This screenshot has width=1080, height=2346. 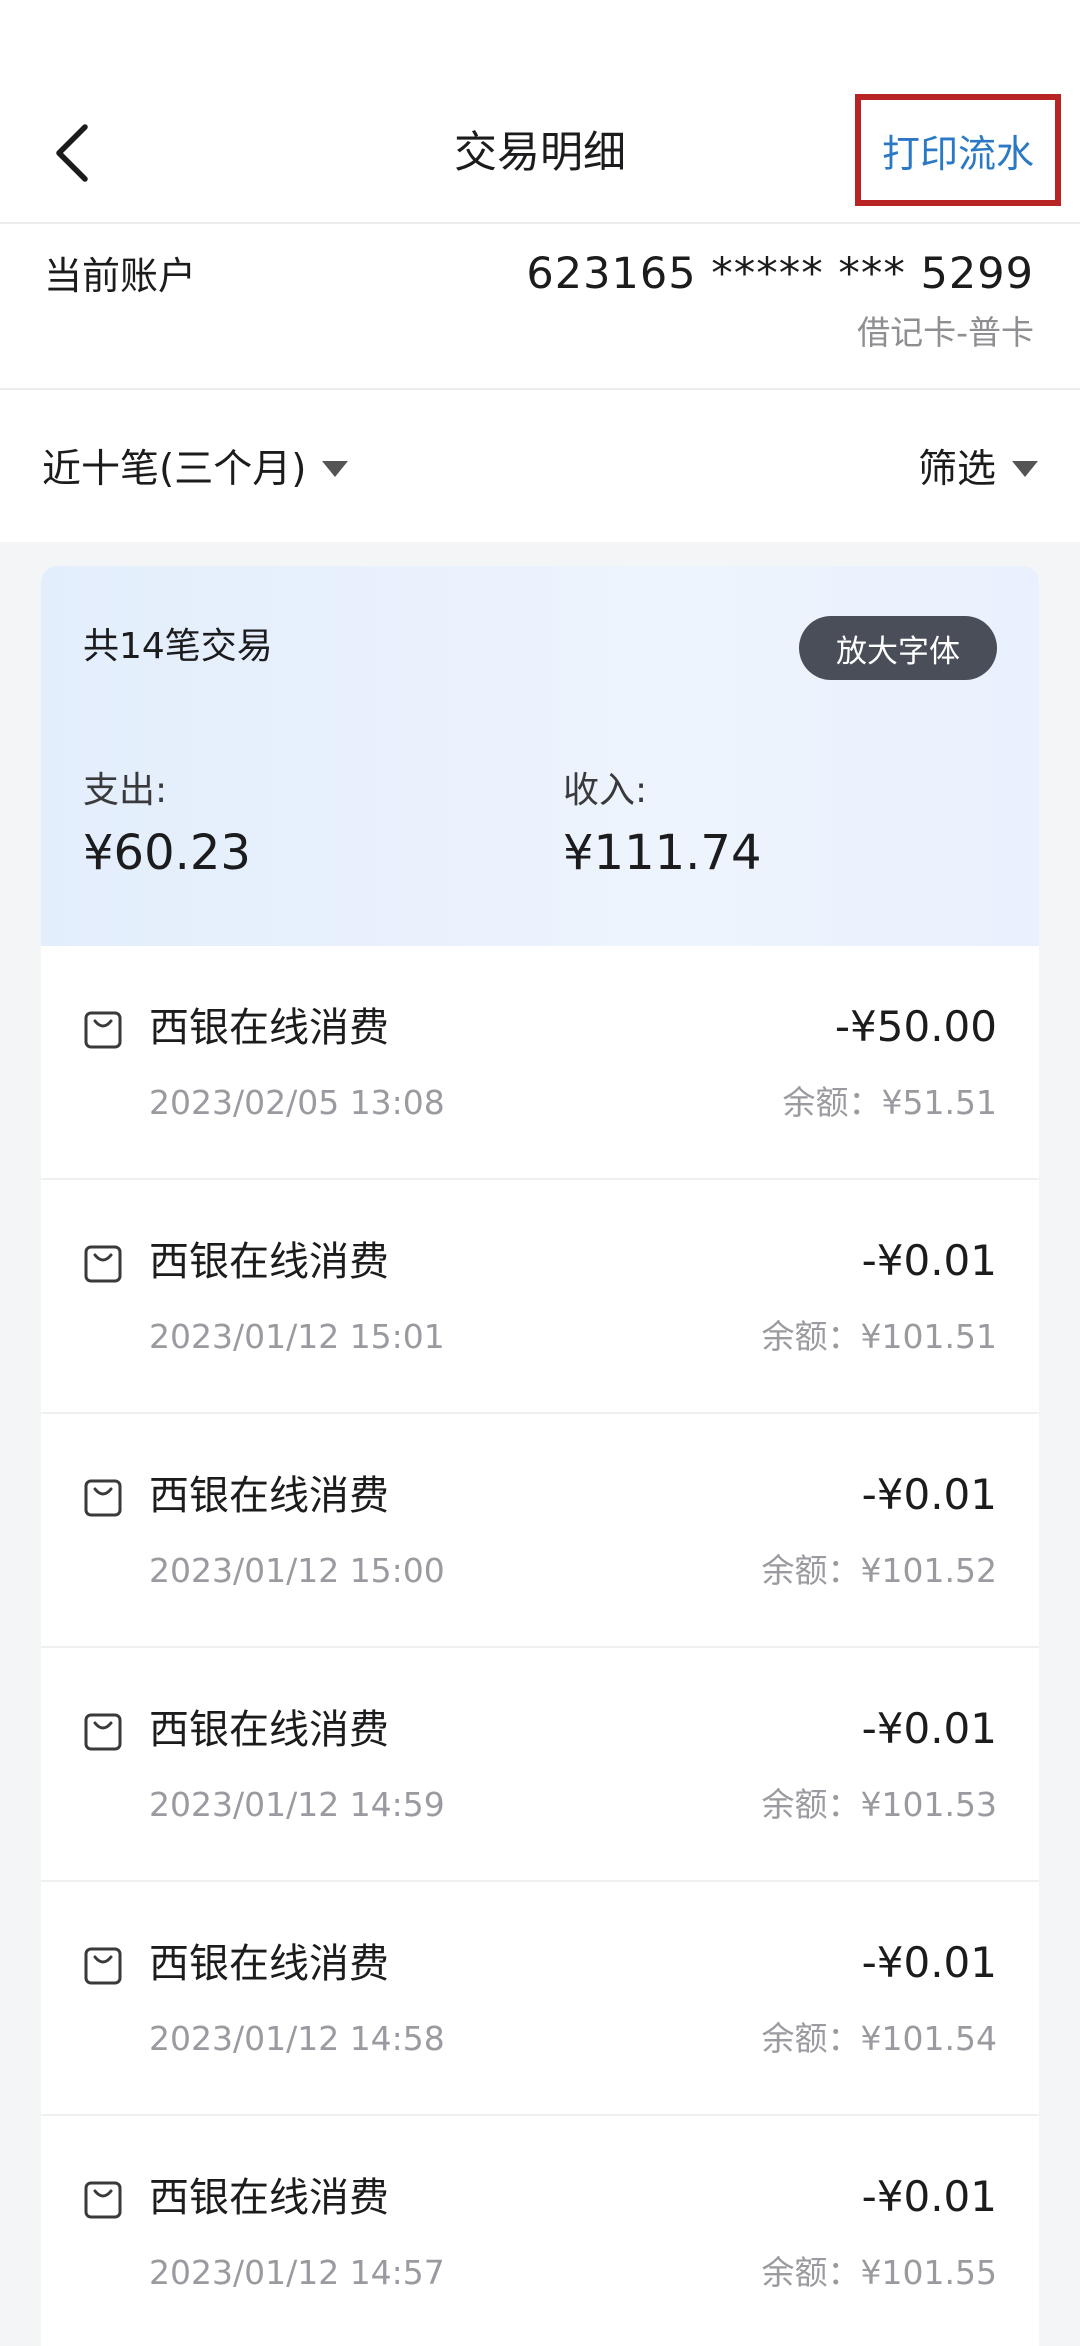 I want to click on expense-value: ¥60.23, so click(x=167, y=853).